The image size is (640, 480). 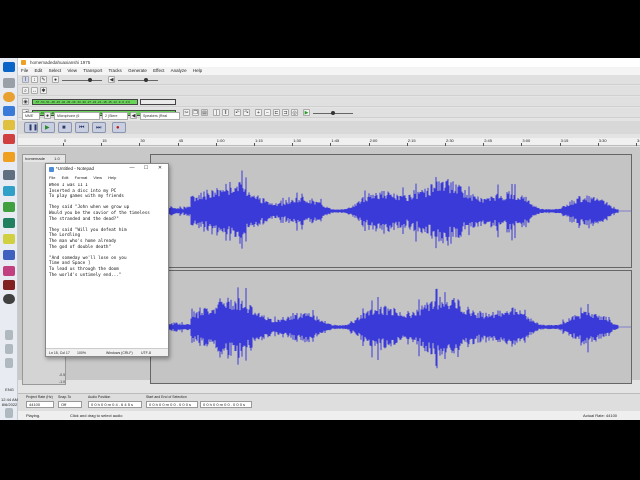 I want to click on tools-toolbar-2: ⌕ ↔ ✱, so click(x=329, y=91).